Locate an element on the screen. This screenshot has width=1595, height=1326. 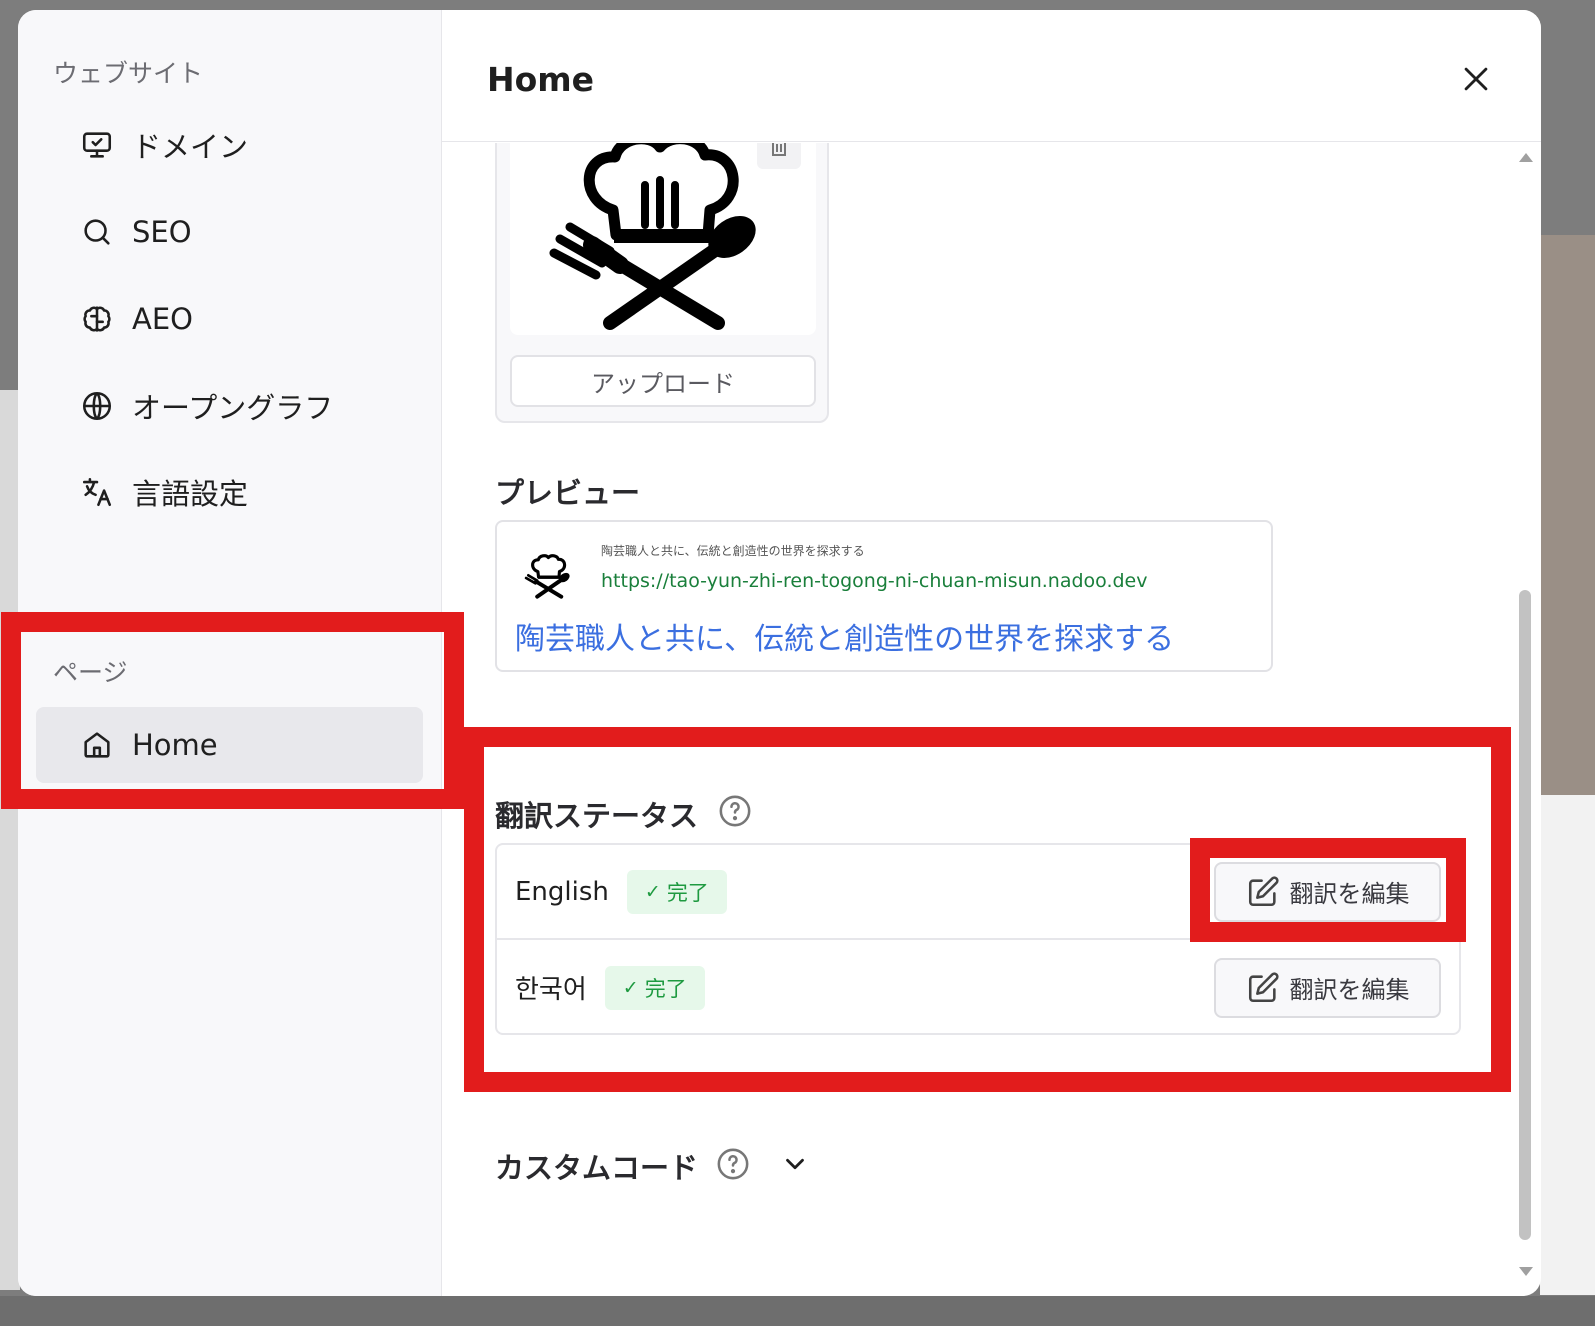
sidebar-item-aeo: AEO is located at coordinates (229, 319).